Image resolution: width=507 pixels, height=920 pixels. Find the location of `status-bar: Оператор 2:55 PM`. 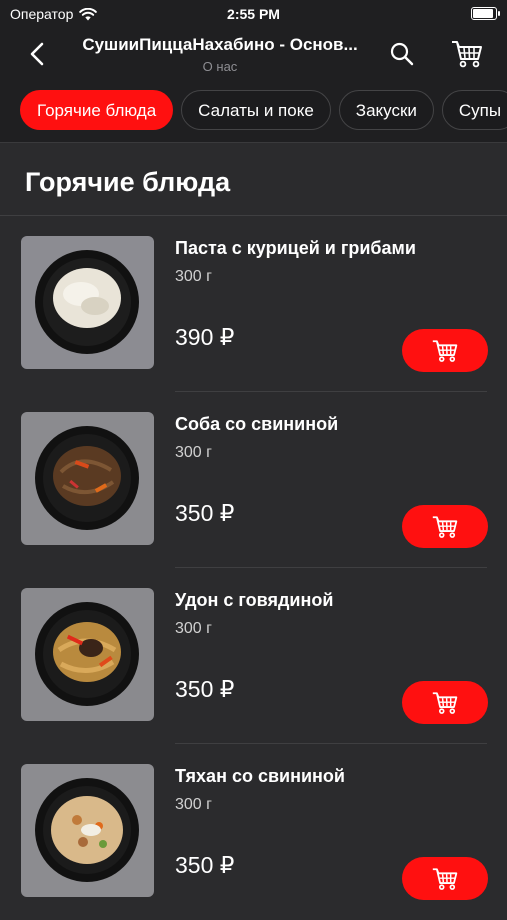

status-bar: Оператор 2:55 PM is located at coordinates (253, 15).